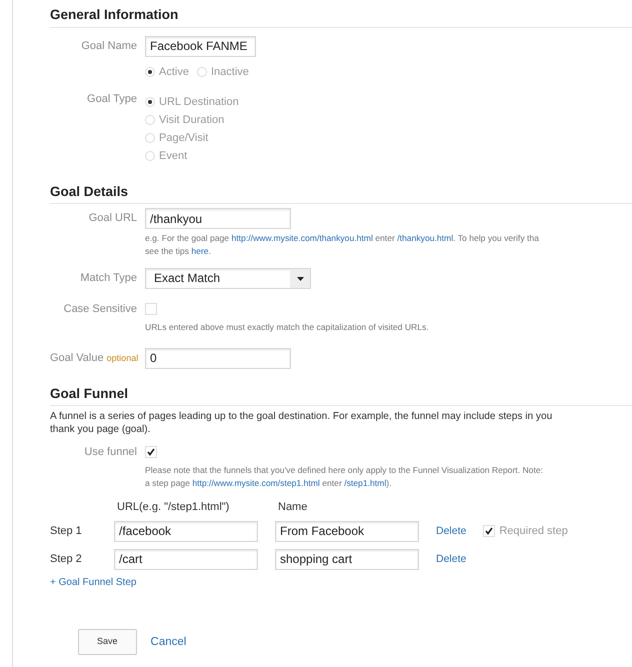  Describe the element at coordinates (173, 507) in the screenshot. I see `column-header: URL(e.g. "/step1.html")` at that location.